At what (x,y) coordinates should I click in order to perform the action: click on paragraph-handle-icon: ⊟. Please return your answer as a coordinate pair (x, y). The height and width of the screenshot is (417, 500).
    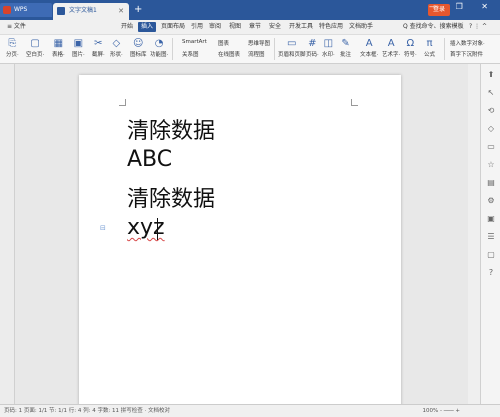
    Looking at the image, I should click on (103, 228).